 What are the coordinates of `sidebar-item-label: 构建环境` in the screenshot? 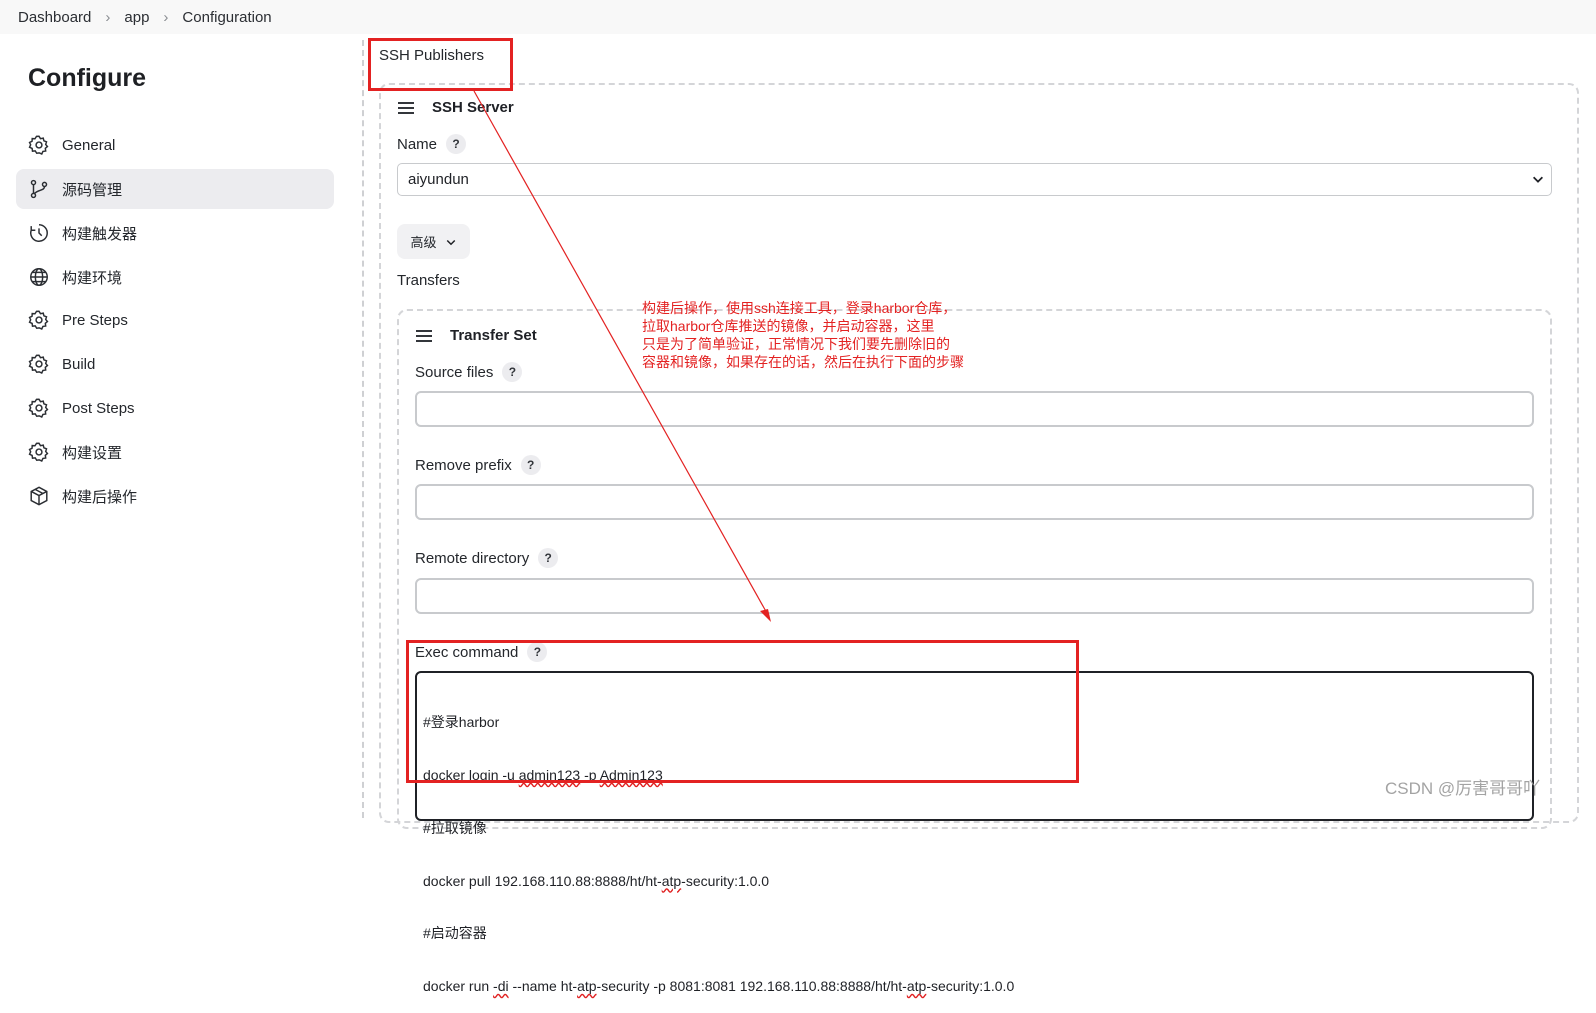 It's located at (92, 278).